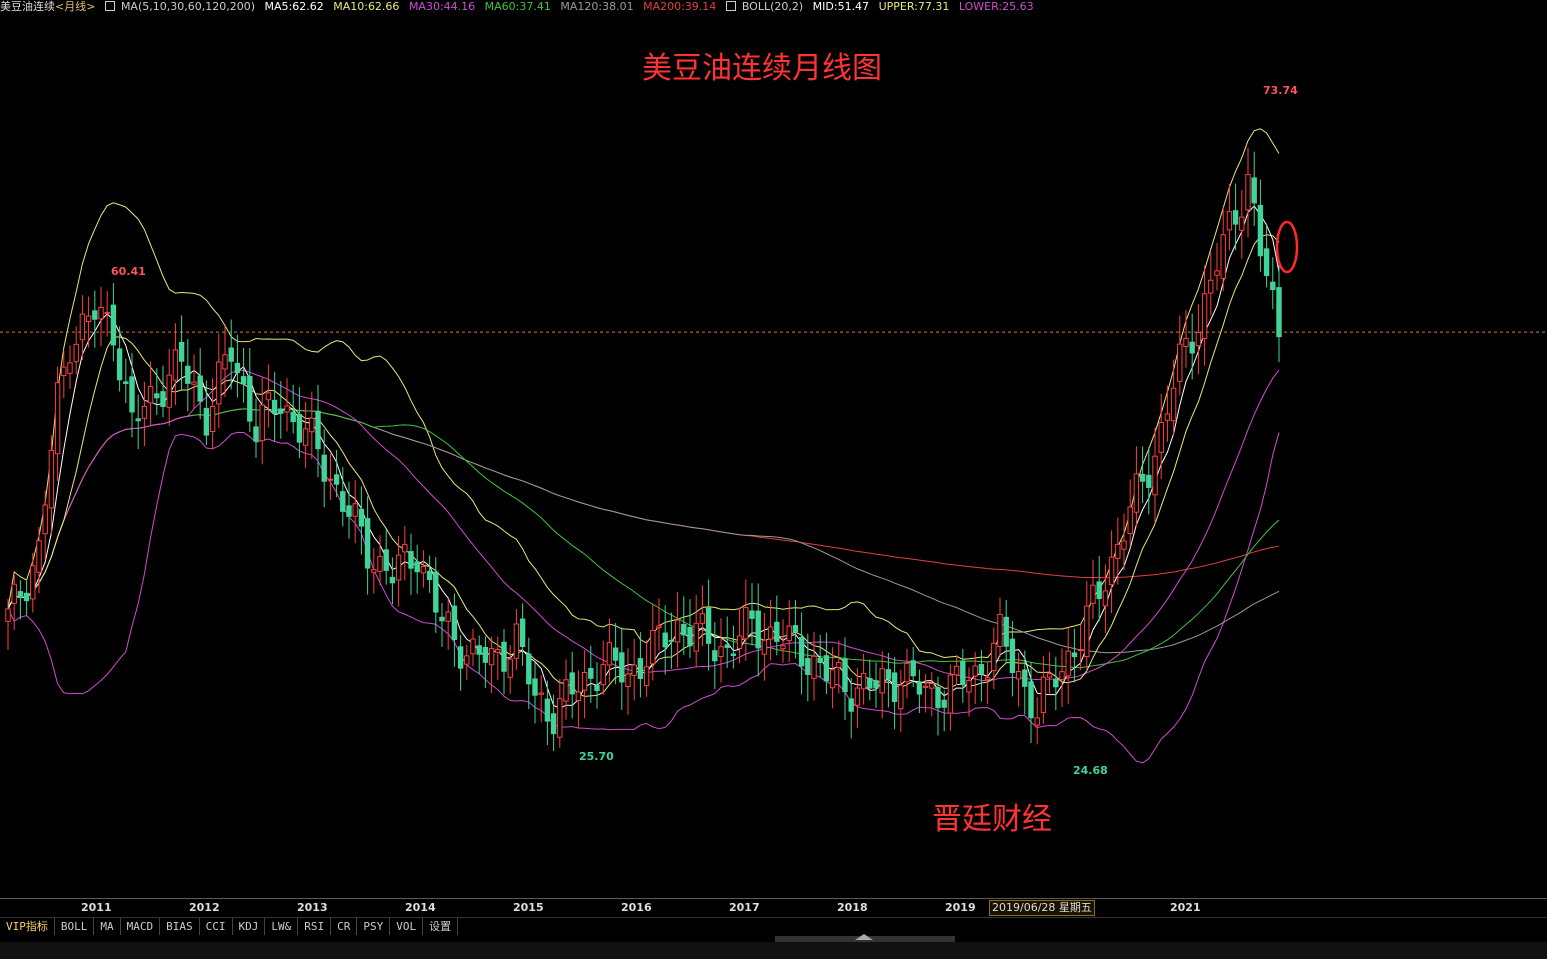 The height and width of the screenshot is (959, 1547). Describe the element at coordinates (180, 926) in the screenshot. I see `tab-bias: BIAS` at that location.